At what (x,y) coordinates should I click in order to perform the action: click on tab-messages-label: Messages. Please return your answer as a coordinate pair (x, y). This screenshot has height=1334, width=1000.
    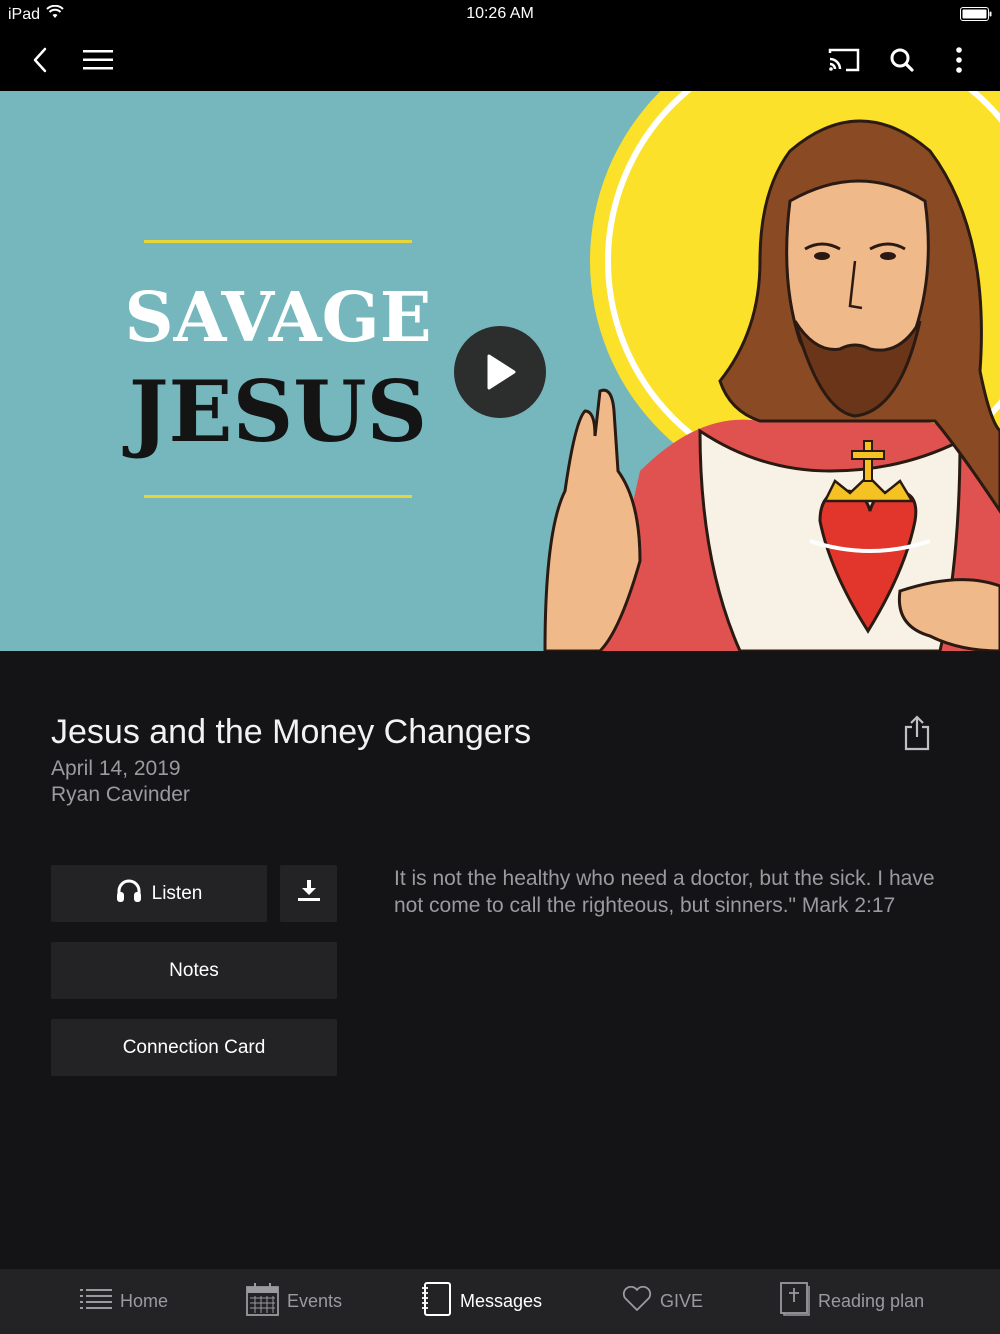
    Looking at the image, I should click on (501, 1301).